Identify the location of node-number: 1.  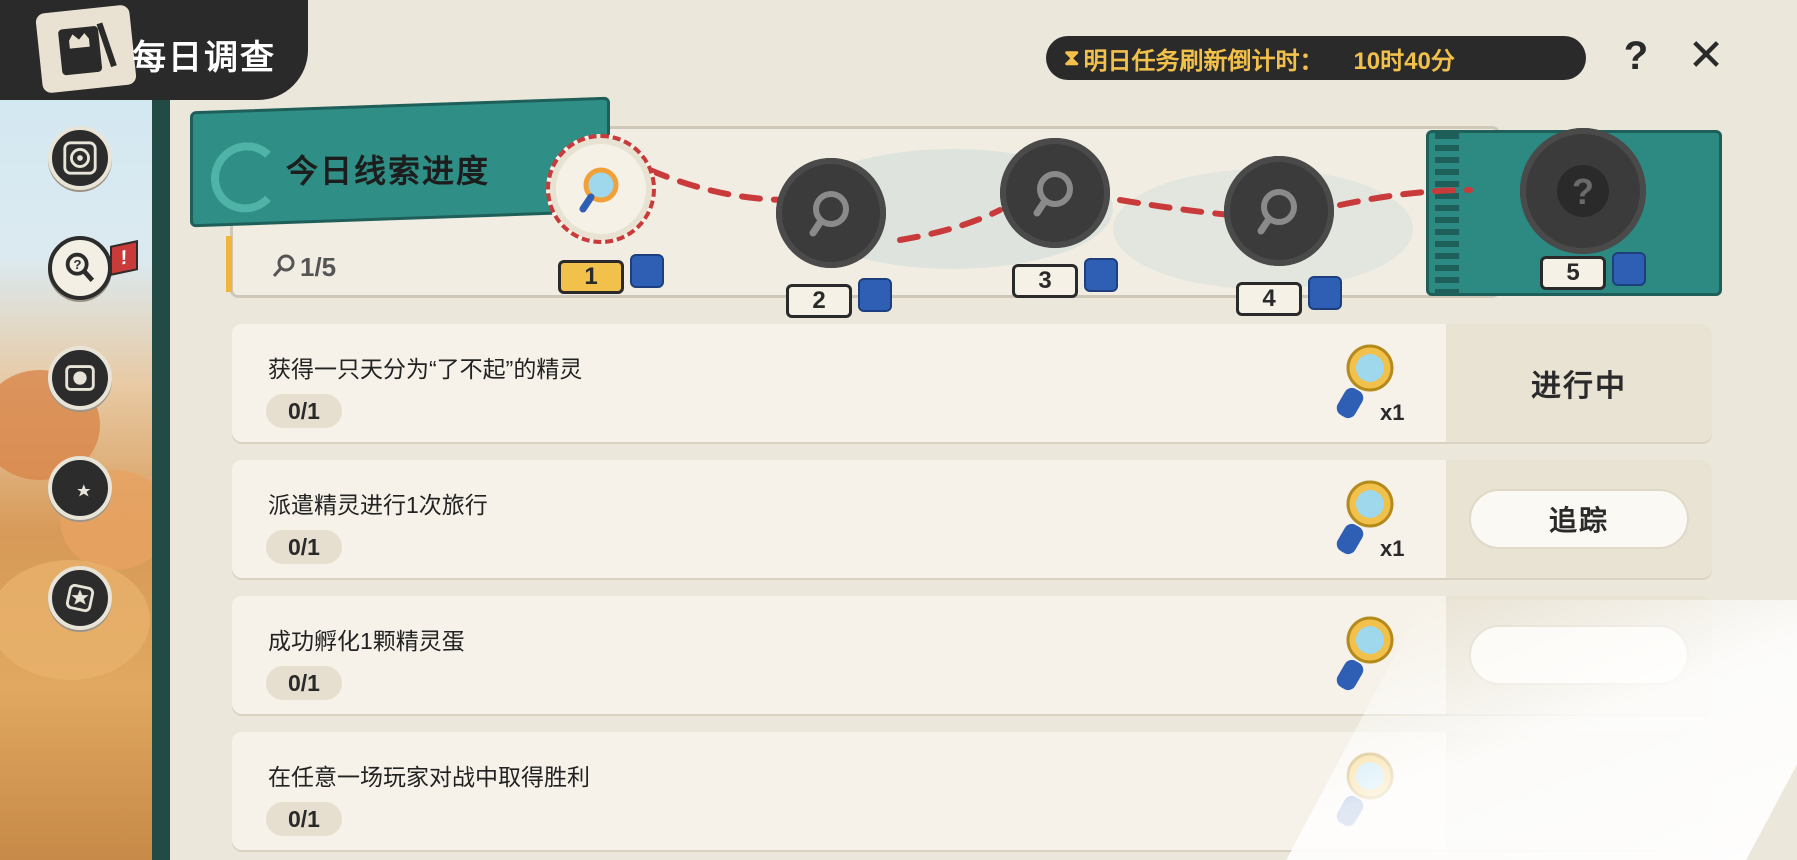
(591, 277).